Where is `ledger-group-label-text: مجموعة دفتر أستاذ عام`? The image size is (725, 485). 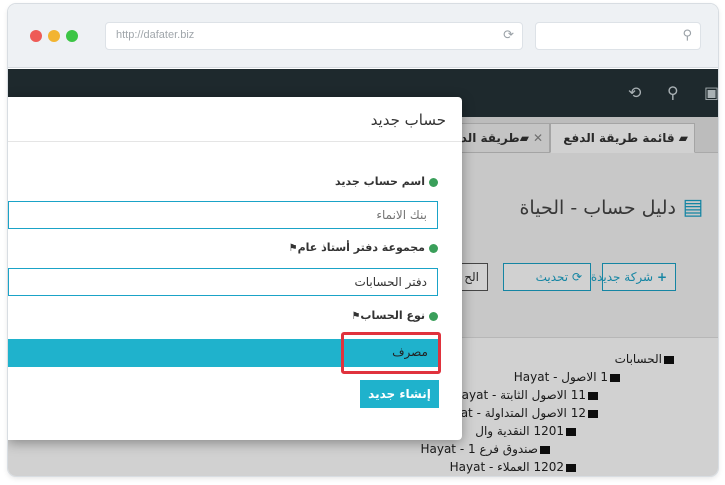 ledger-group-label-text: مجموعة دفتر أستاذ عام is located at coordinates (361, 247).